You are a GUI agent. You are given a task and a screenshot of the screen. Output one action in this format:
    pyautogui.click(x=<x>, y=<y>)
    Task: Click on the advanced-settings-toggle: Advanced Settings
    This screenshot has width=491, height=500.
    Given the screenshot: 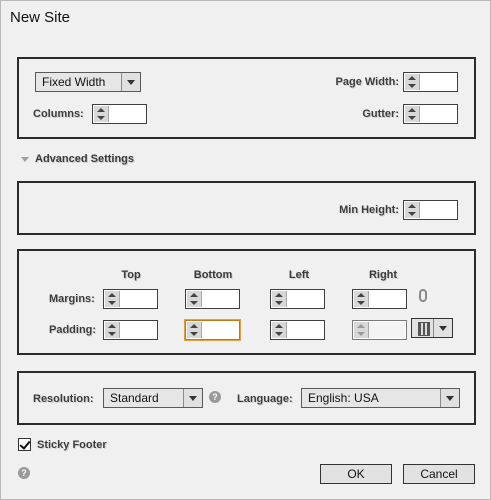 What is the action you would take?
    pyautogui.click(x=77, y=159)
    